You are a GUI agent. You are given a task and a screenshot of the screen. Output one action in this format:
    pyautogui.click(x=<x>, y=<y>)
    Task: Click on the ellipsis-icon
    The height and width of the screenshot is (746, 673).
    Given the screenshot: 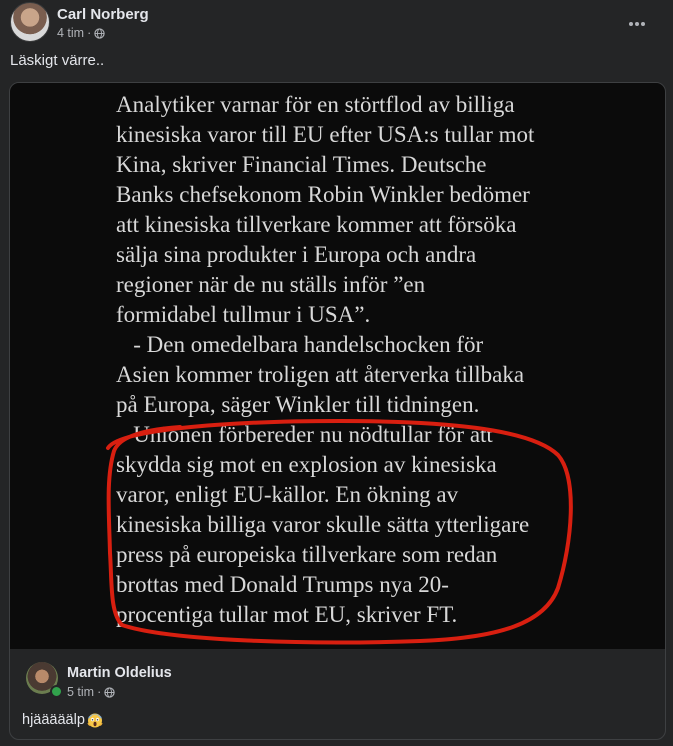 What is the action you would take?
    pyautogui.click(x=637, y=24)
    